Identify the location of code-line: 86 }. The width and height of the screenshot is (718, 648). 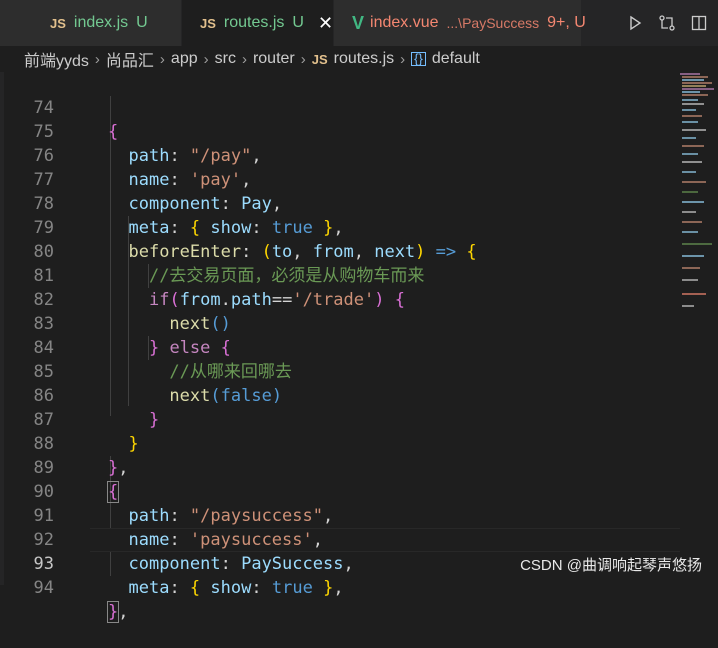
(340, 395).